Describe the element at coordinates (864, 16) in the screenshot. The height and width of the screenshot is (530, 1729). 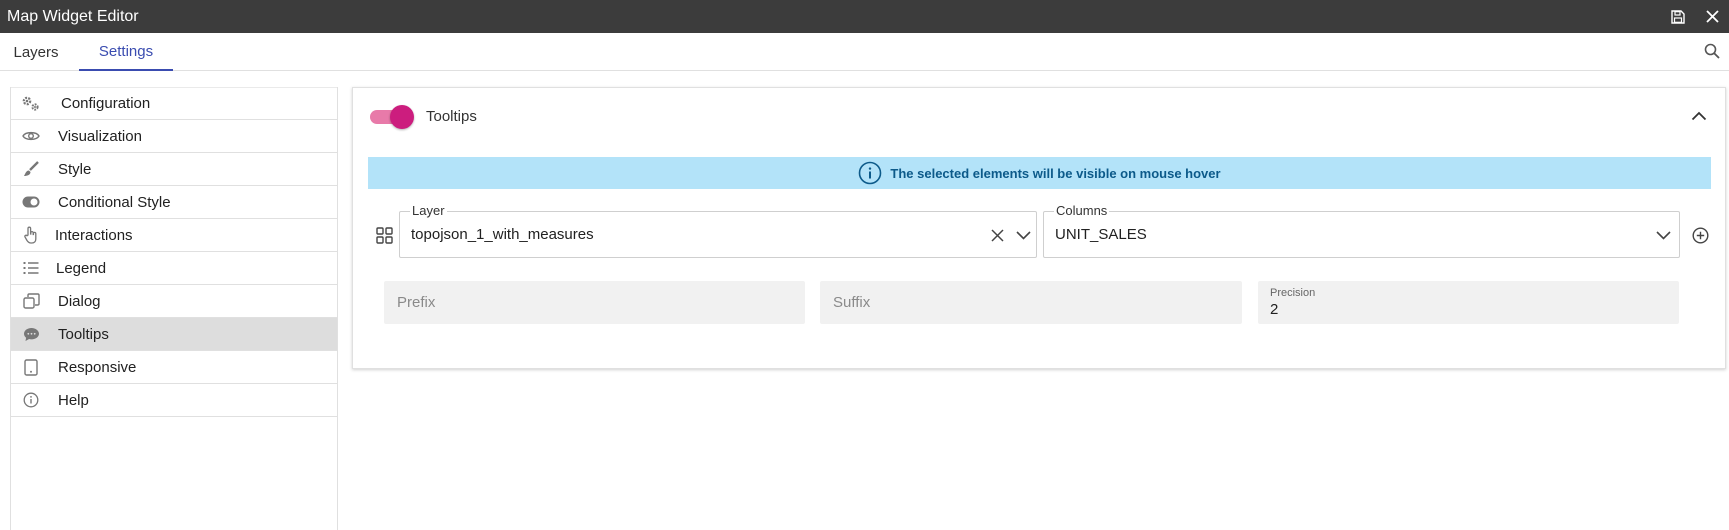
I see `title-bar: Map Widget Editor` at that location.